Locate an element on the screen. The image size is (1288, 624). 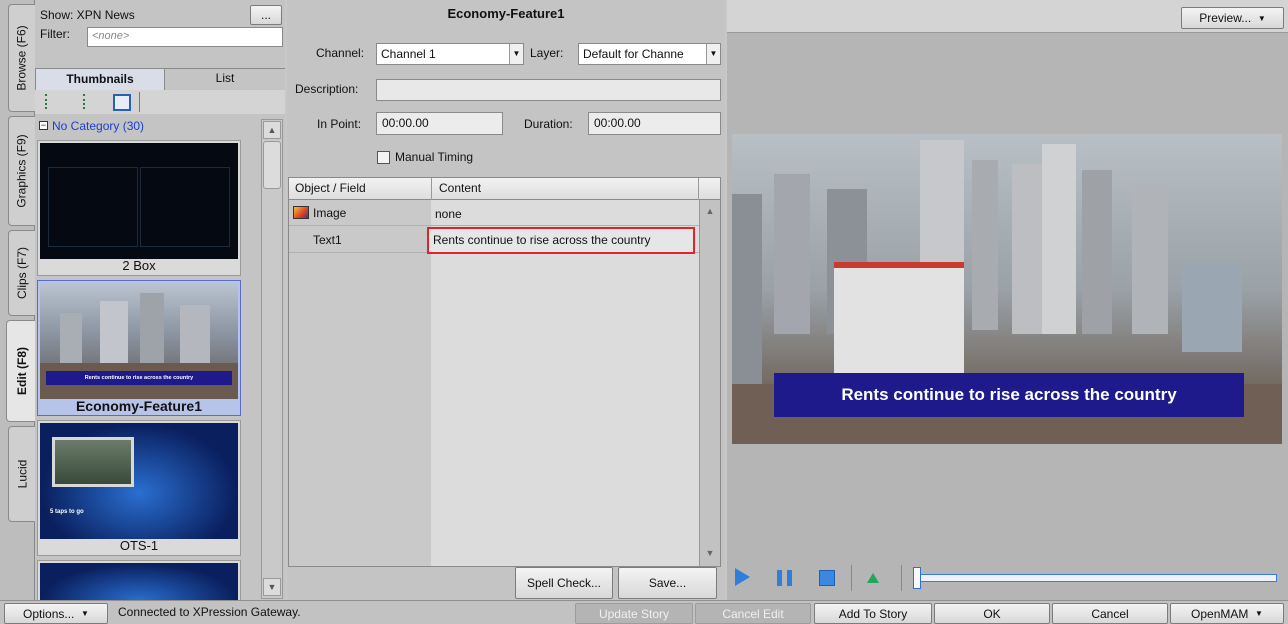
image-icon is located at coordinates (301, 212).